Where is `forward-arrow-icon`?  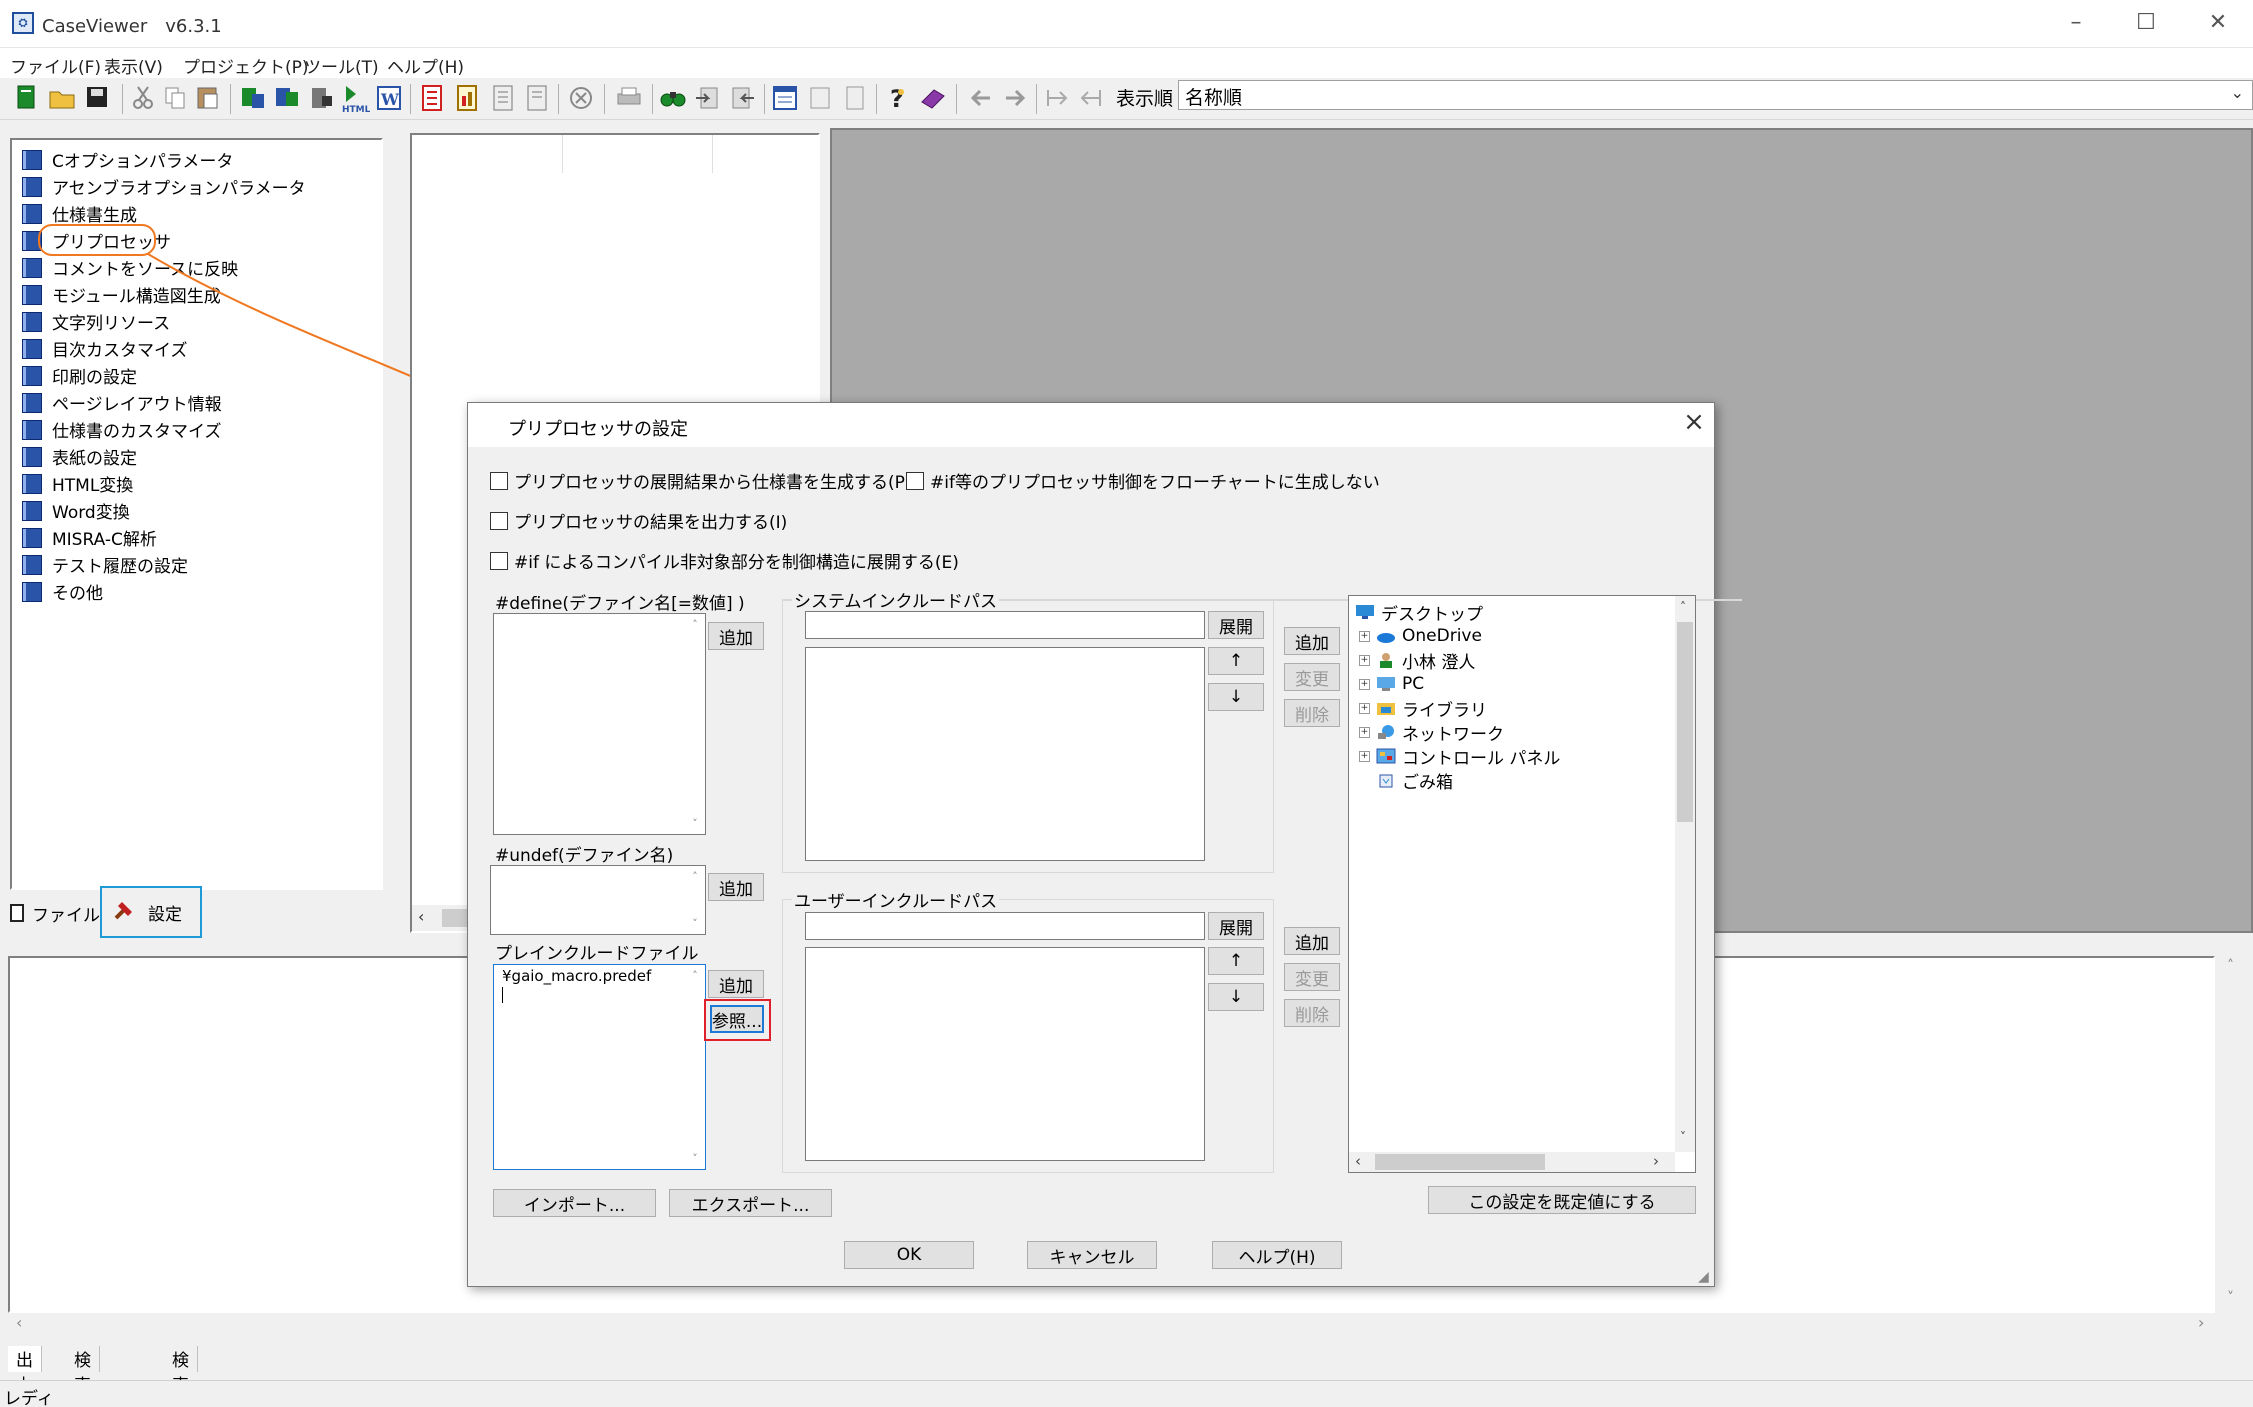
forward-arrow-icon is located at coordinates (1015, 98).